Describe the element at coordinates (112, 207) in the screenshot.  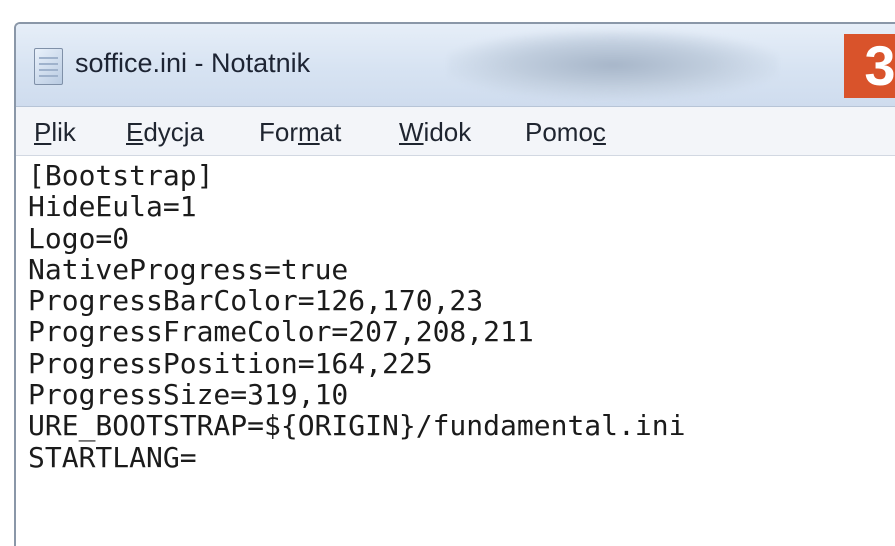
I see `editor-line: HideEula=1` at that location.